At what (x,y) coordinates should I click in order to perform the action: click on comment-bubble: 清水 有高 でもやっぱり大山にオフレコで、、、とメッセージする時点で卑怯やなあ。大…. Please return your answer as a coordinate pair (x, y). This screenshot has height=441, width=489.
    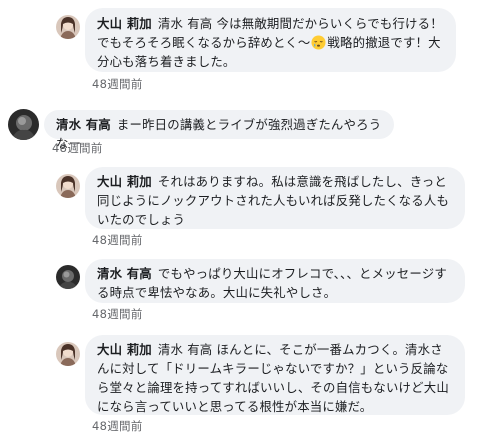
    Looking at the image, I should click on (275, 281).